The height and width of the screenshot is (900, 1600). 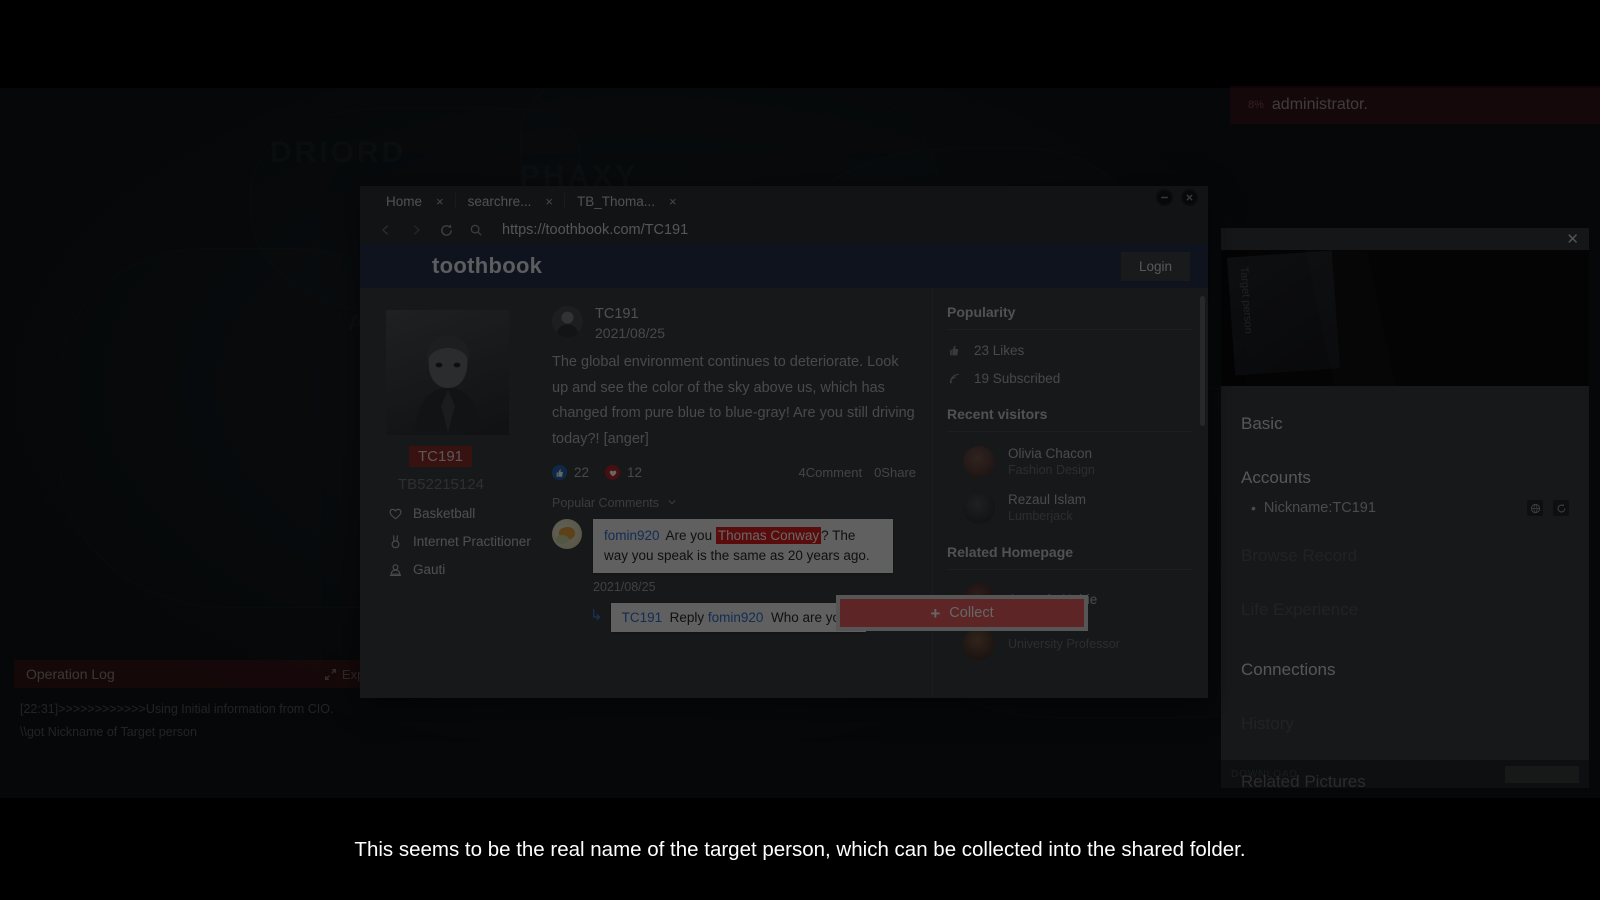 What do you see at coordinates (1542, 774) in the screenshot?
I see `dossier-footer-button` at bounding box center [1542, 774].